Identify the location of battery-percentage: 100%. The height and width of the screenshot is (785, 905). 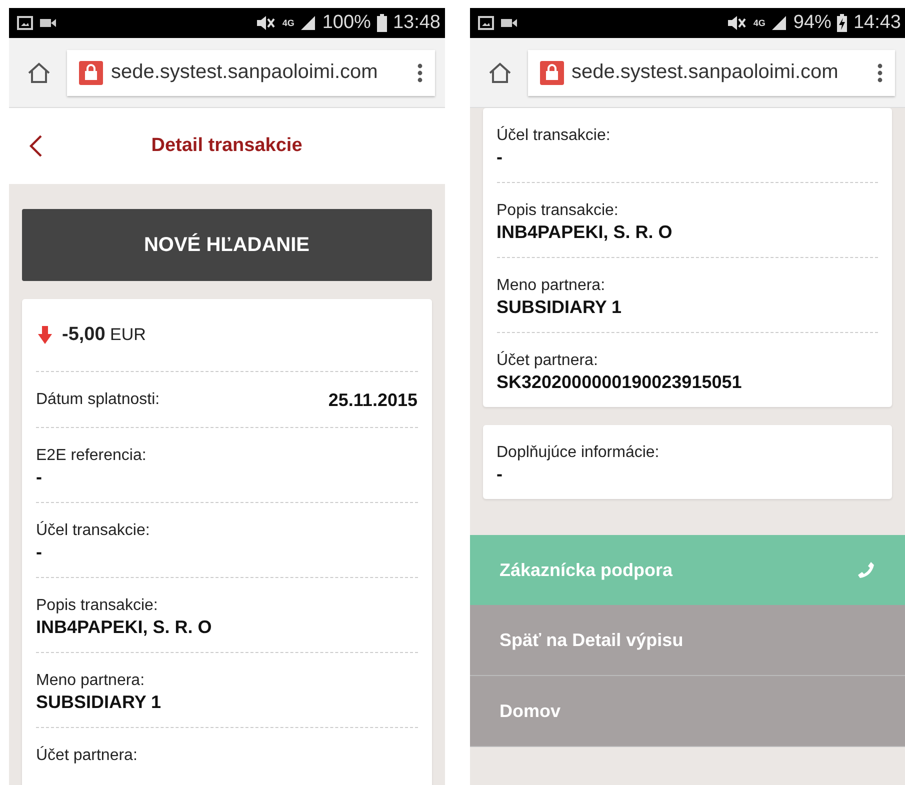
(346, 23).